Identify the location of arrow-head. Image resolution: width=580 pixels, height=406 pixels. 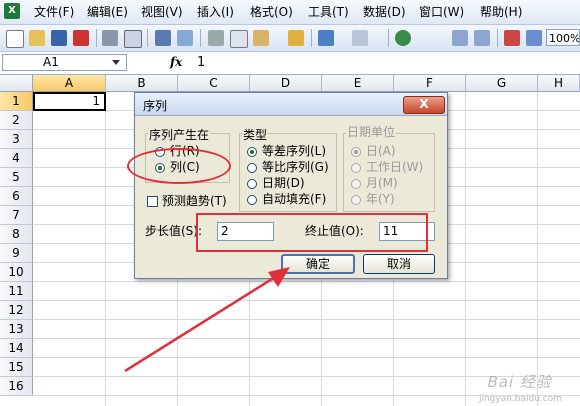
(279, 277).